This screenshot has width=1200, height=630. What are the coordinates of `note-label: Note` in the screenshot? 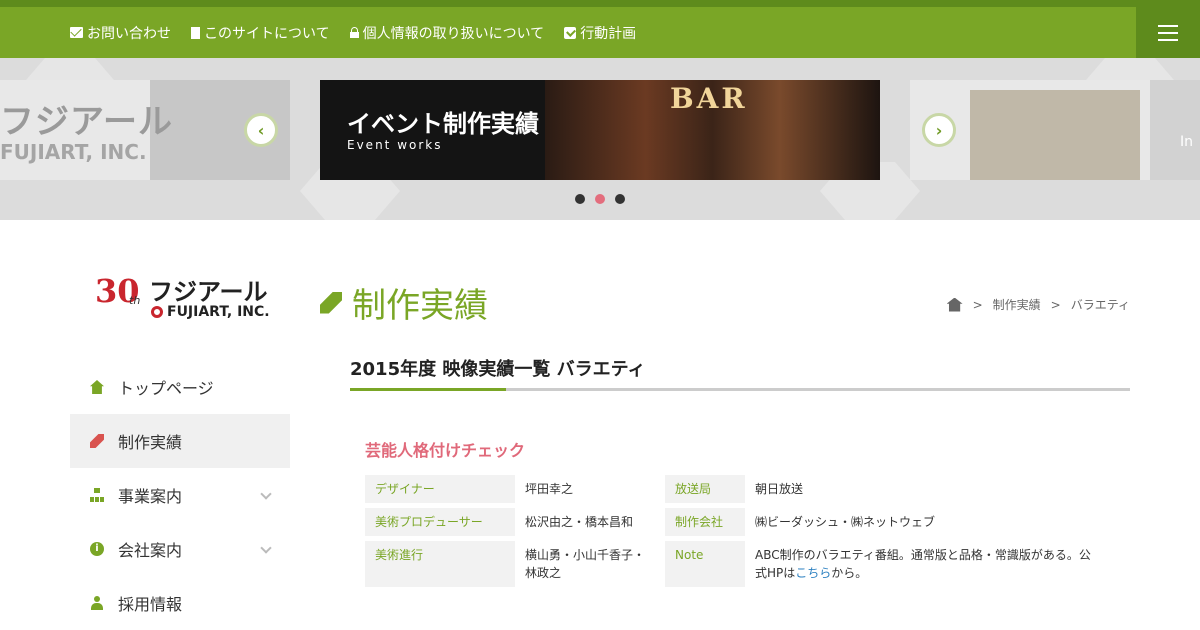 It's located at (705, 564).